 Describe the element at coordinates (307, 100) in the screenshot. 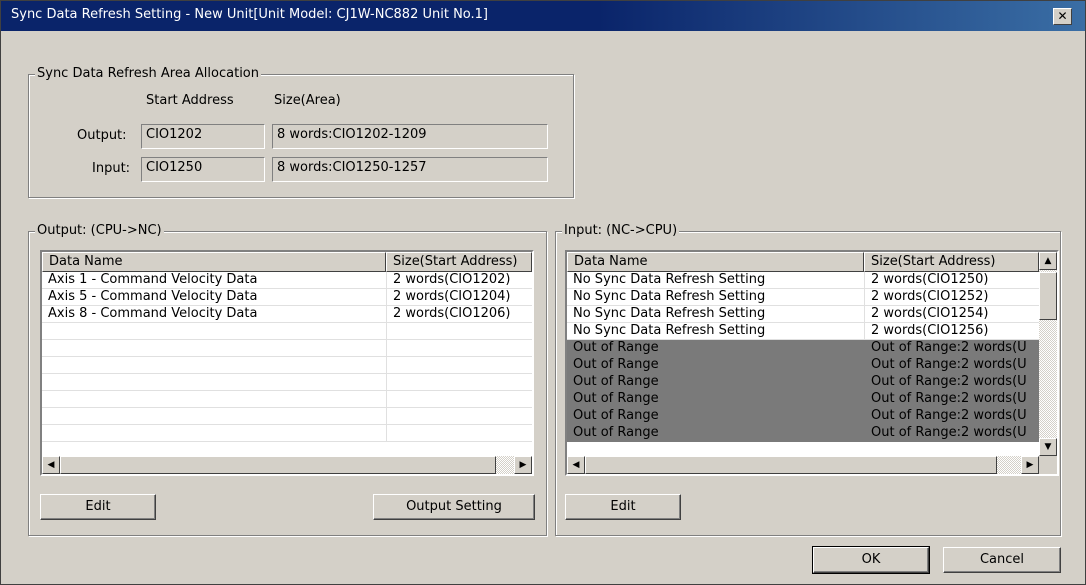

I see `size-area-header: Size(Area)` at that location.